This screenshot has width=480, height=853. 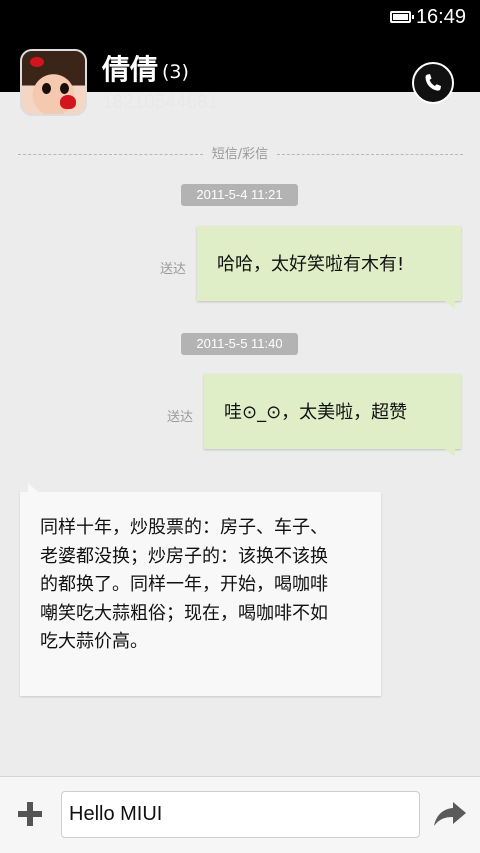 What do you see at coordinates (53, 82) in the screenshot?
I see `contact-avatar` at bounding box center [53, 82].